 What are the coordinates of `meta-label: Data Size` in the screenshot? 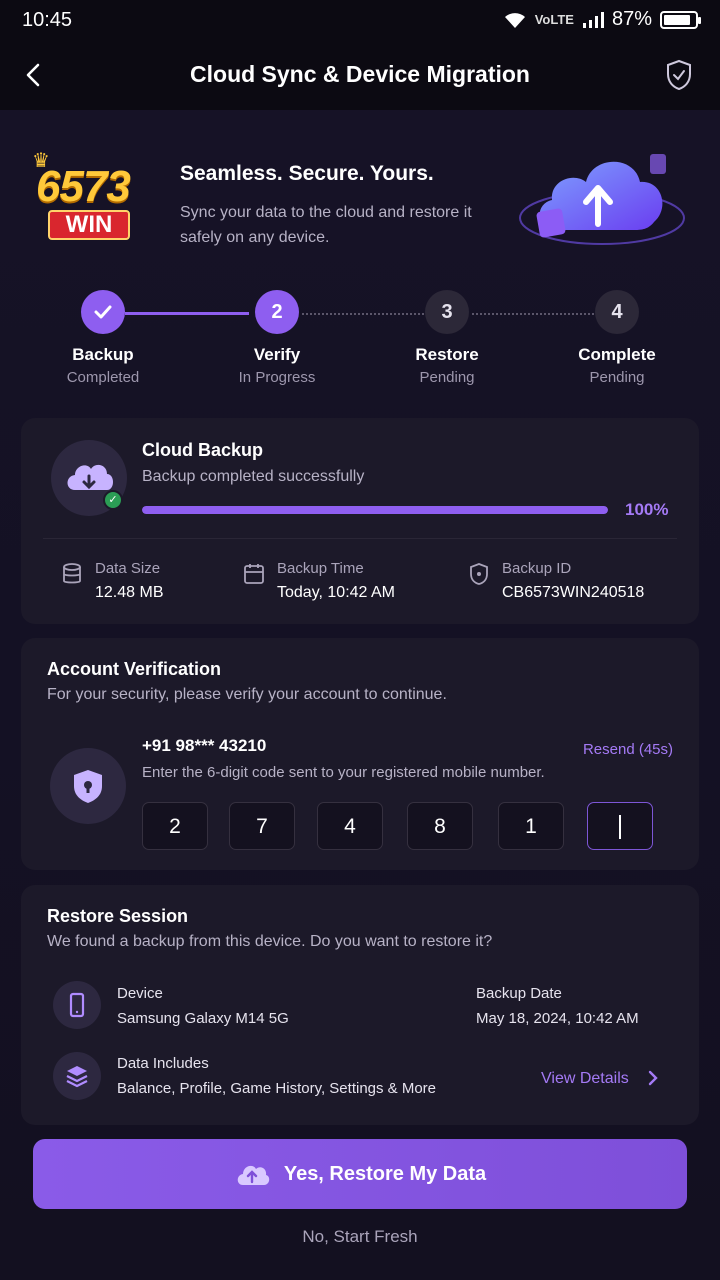 It's located at (128, 568).